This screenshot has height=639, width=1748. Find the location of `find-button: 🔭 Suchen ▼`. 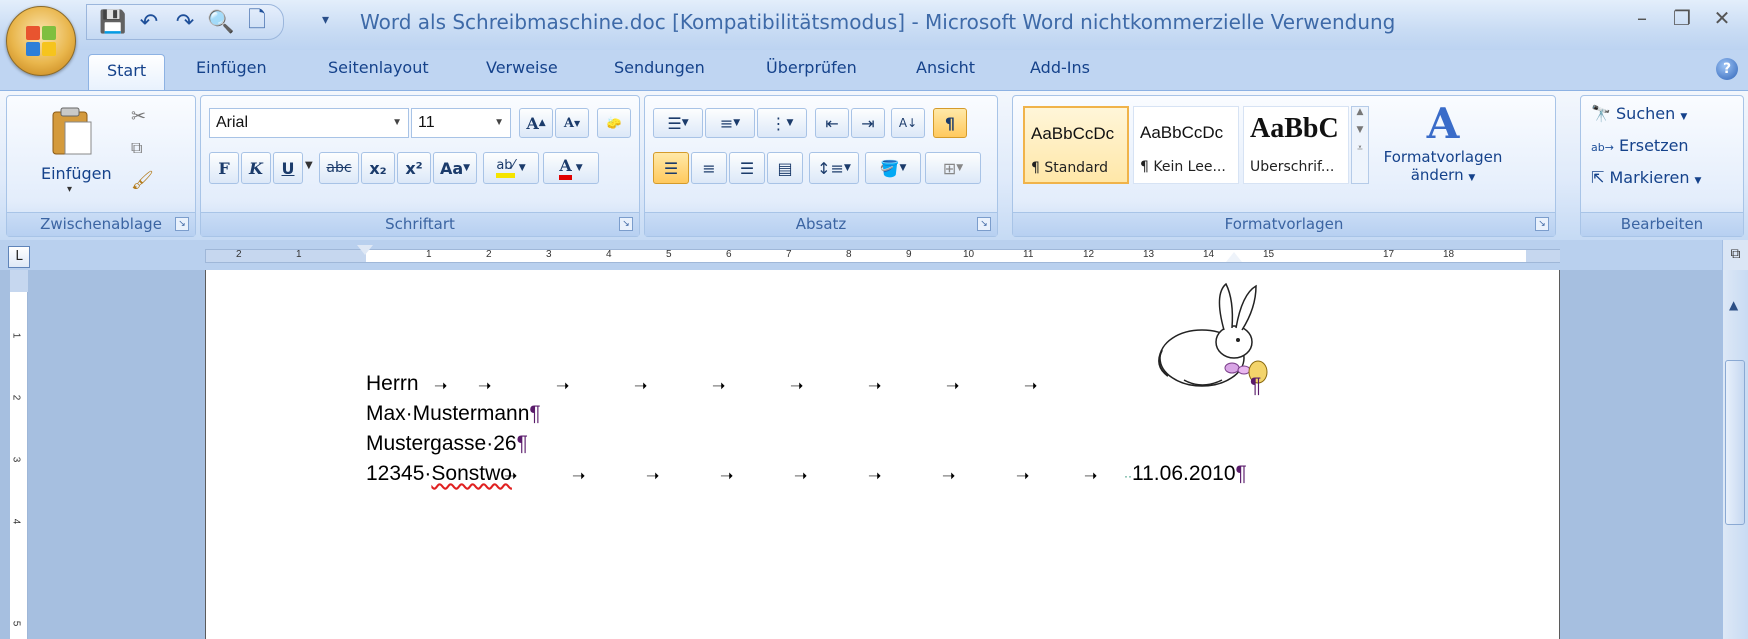

find-button: 🔭 Suchen ▼ is located at coordinates (1639, 113).